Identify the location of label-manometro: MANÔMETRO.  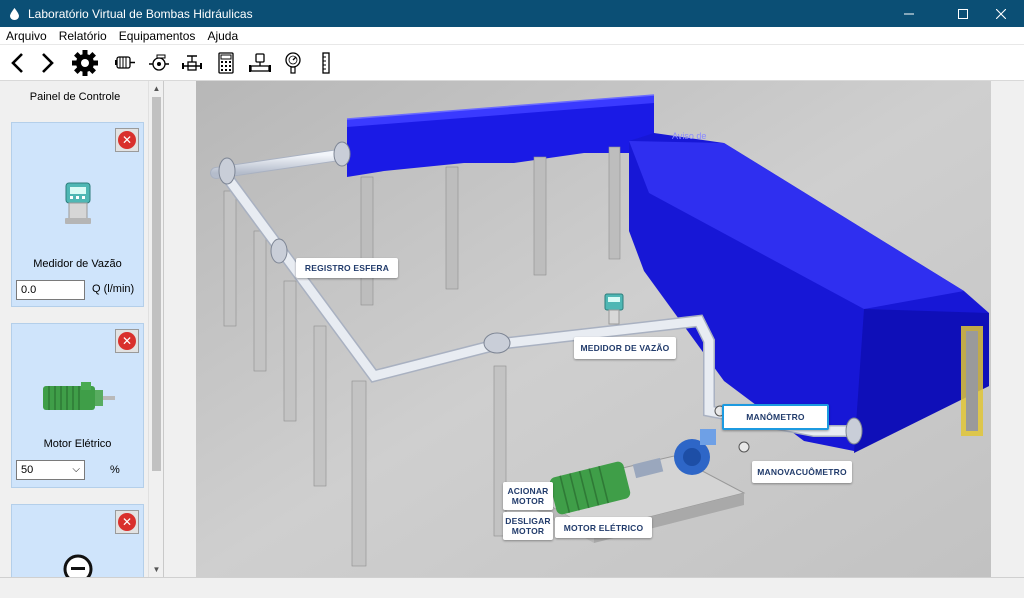
(775, 417).